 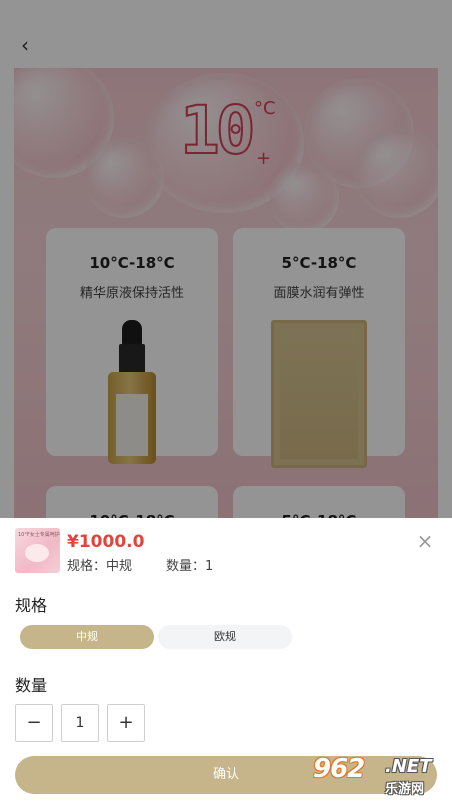 I want to click on quantity-increase-button: +, so click(x=126, y=723).